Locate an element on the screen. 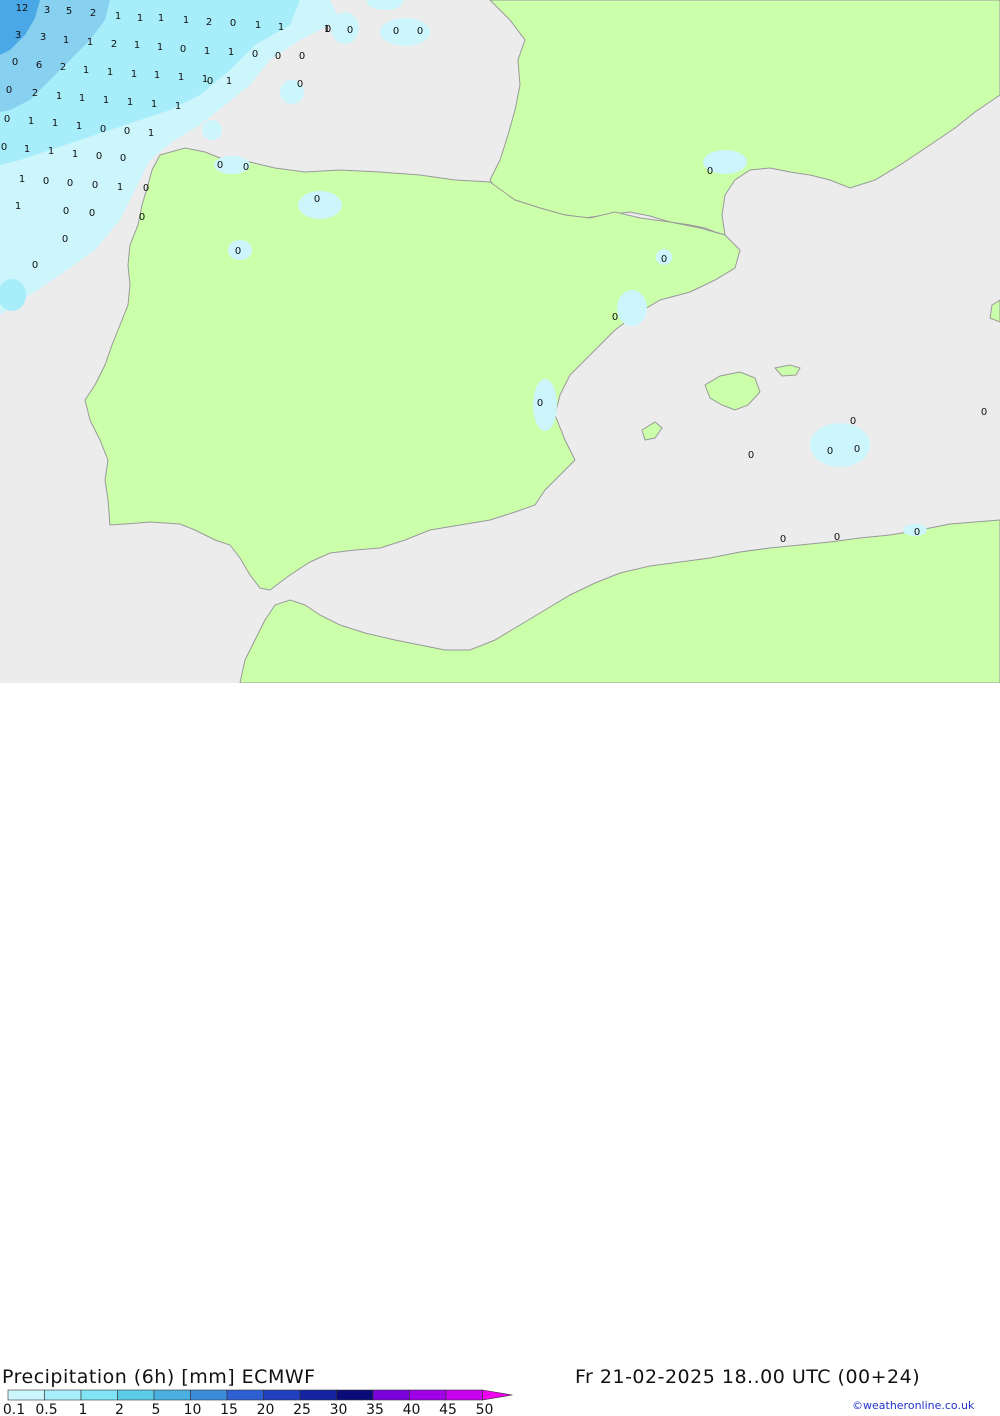 The image size is (1000, 1416). credit-link: ©weatheronline.co.uk is located at coordinates (913, 1405).